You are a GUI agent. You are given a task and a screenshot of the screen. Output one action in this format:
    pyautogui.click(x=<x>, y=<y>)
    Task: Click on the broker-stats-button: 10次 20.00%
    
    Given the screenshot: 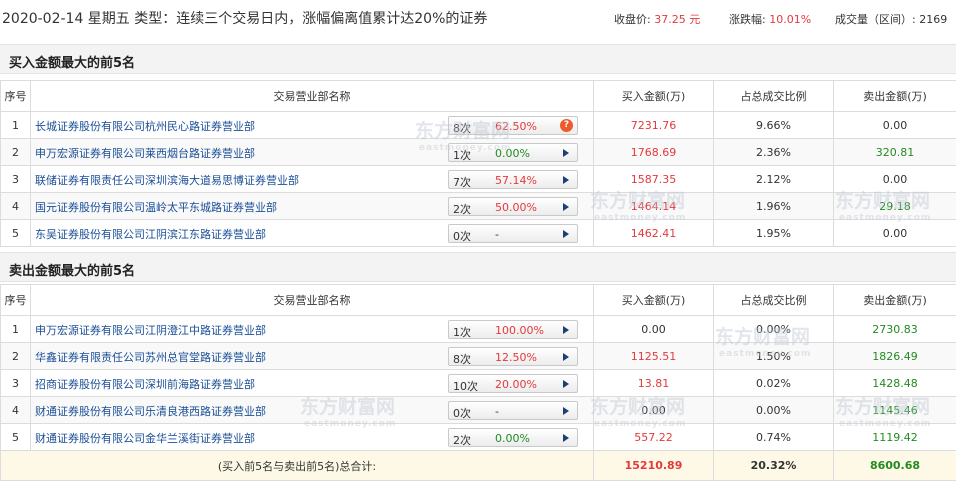 What is the action you would take?
    pyautogui.click(x=513, y=383)
    